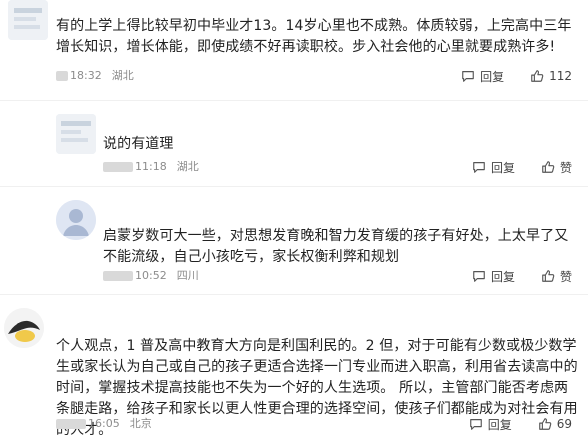 The height and width of the screenshot is (441, 588). What do you see at coordinates (555, 424) in the screenshot?
I see `like-button: 69` at bounding box center [555, 424].